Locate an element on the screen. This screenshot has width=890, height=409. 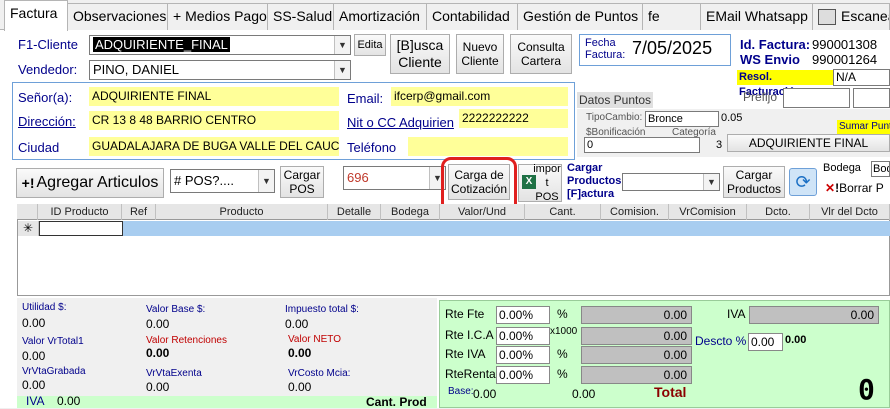
x1000-label: x1000 is located at coordinates (564, 331).